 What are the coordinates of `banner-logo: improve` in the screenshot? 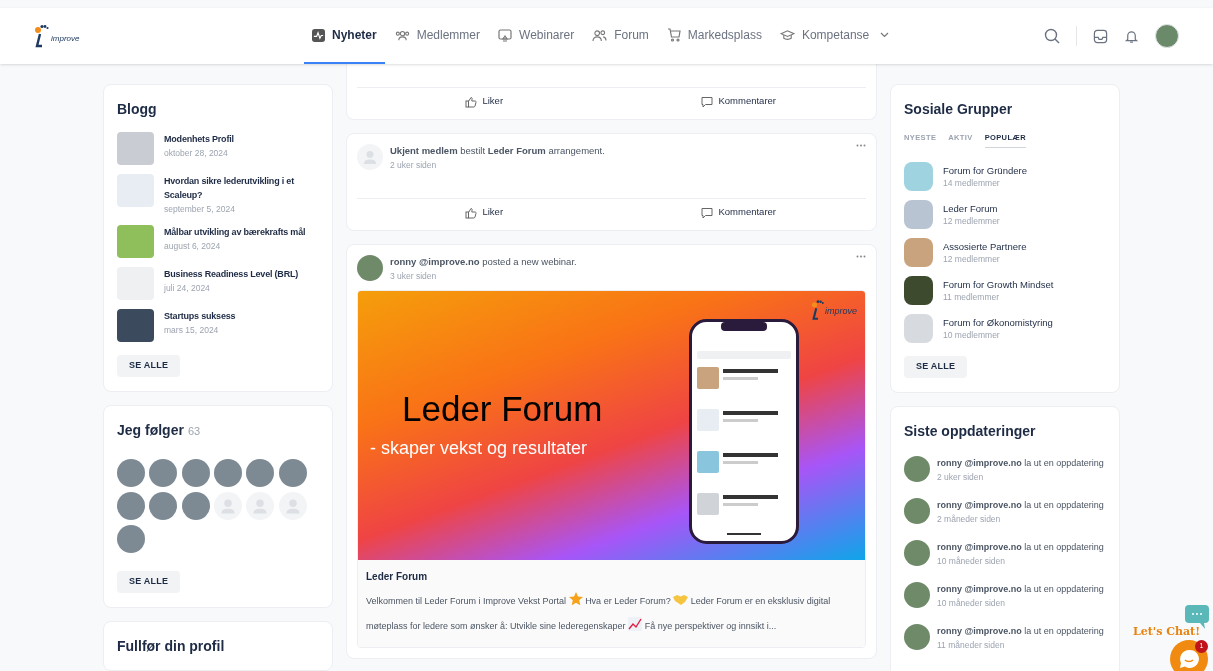 It's located at (834, 310).